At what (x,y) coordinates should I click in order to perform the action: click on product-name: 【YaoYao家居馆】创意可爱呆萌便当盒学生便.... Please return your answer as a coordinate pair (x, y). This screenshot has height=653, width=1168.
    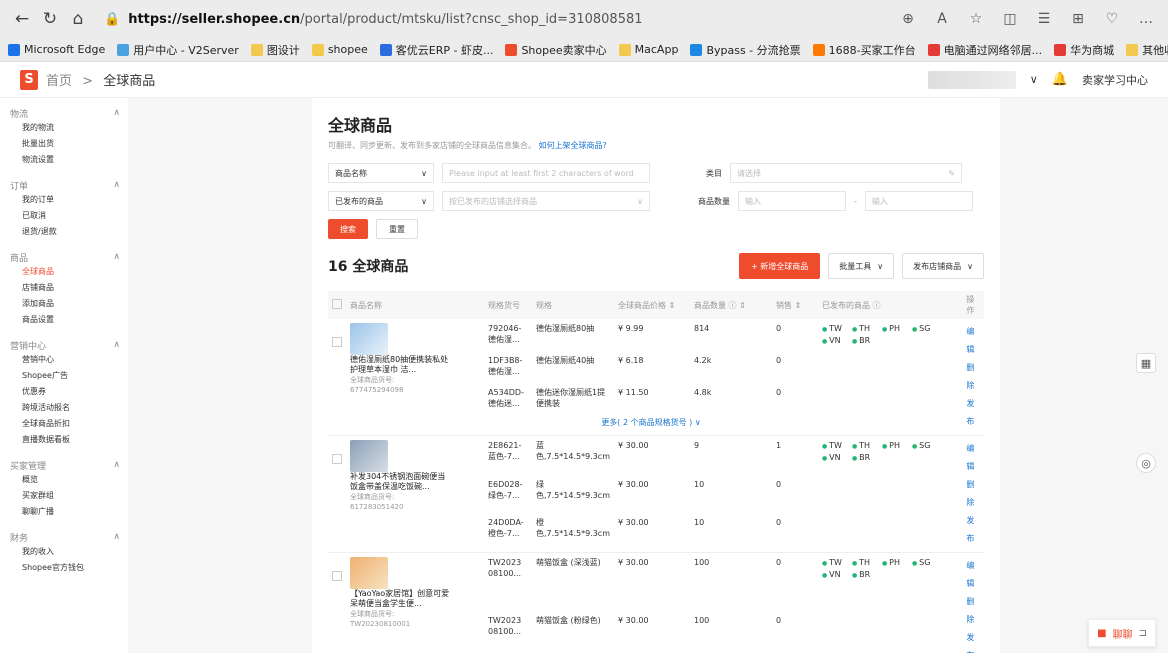
    Looking at the image, I should click on (400, 599).